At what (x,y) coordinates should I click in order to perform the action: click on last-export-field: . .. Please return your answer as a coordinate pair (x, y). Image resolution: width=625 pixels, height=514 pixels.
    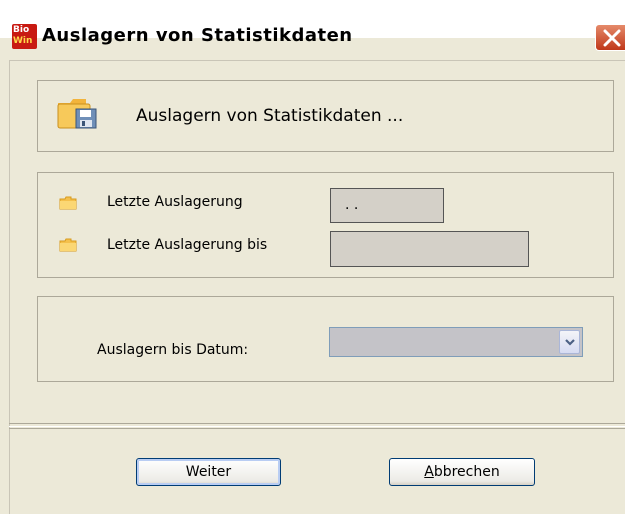
    Looking at the image, I should click on (387, 205).